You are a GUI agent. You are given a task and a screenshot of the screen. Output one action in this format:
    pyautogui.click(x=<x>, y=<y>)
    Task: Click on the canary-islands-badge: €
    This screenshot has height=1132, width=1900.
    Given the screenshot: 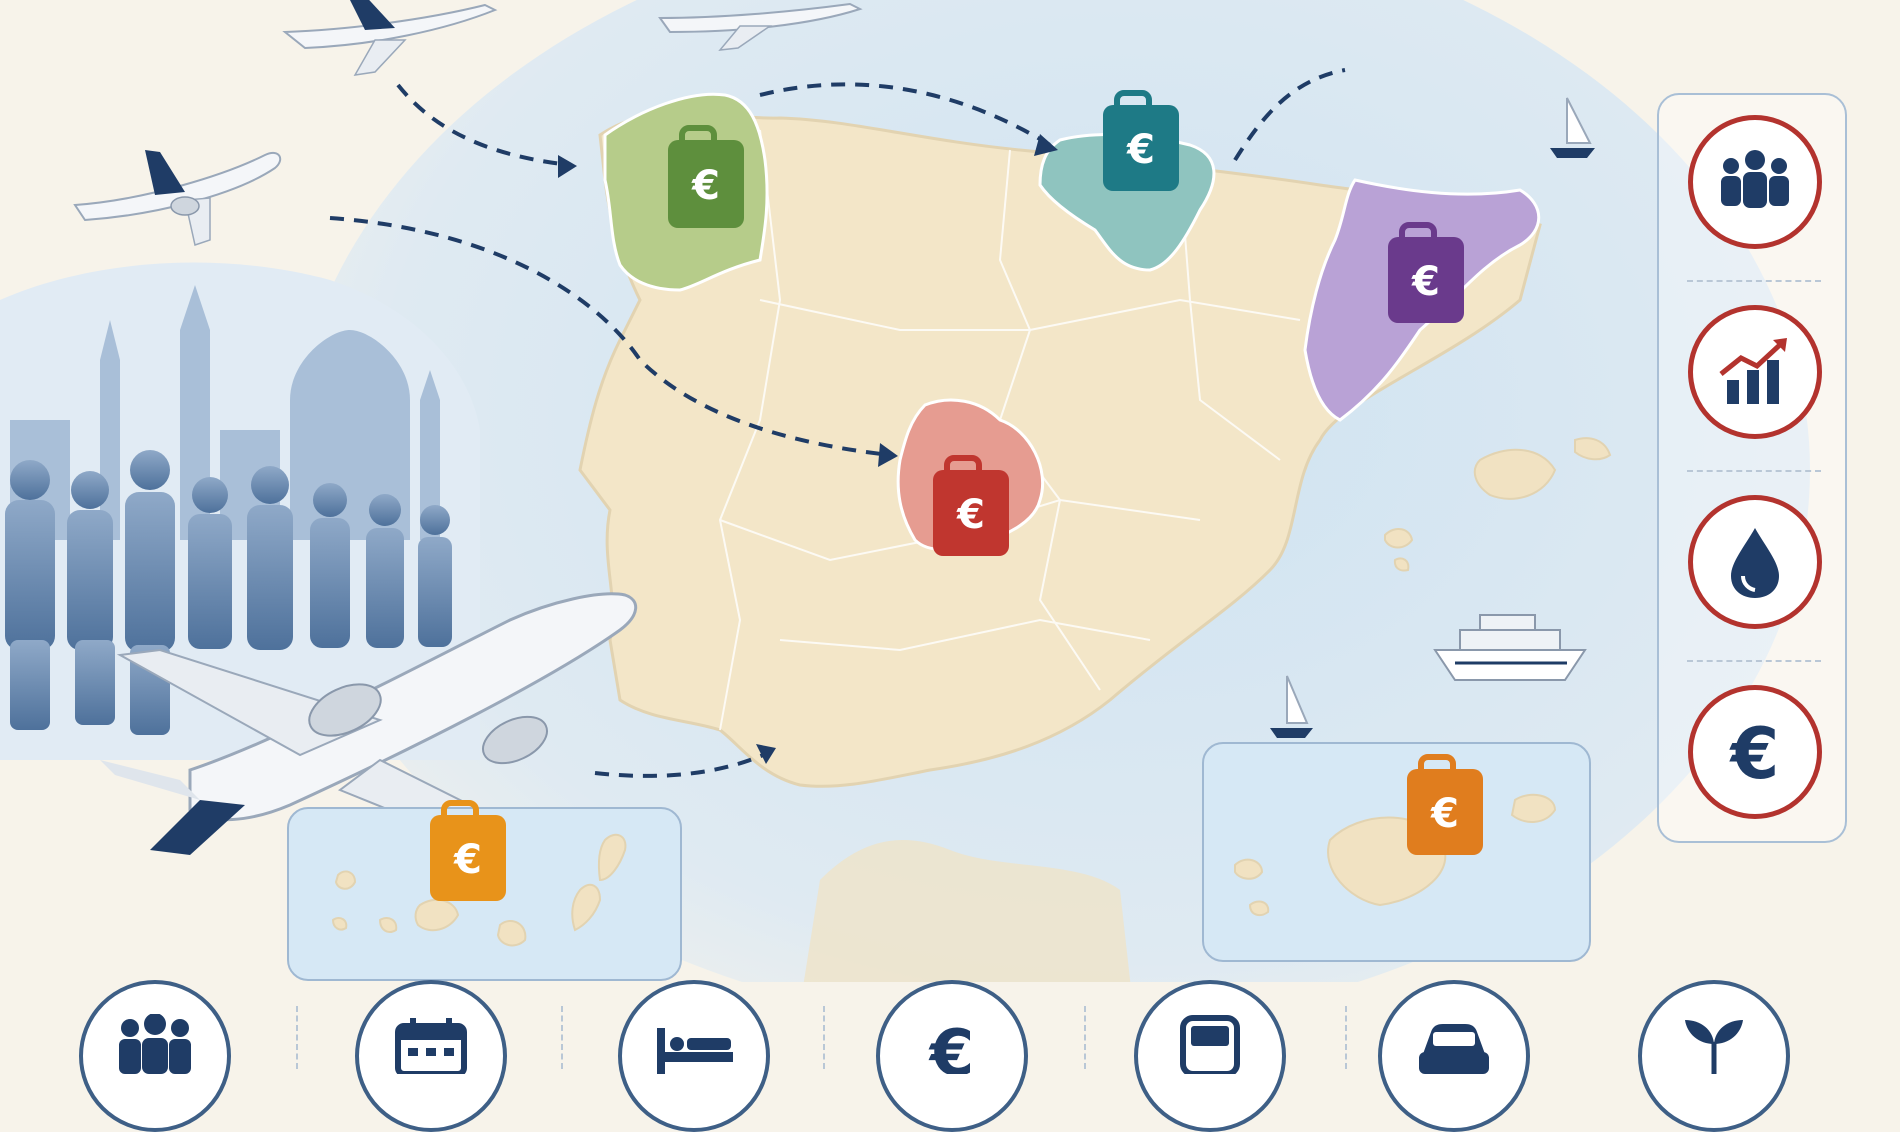 What is the action you would take?
    pyautogui.click(x=468, y=850)
    